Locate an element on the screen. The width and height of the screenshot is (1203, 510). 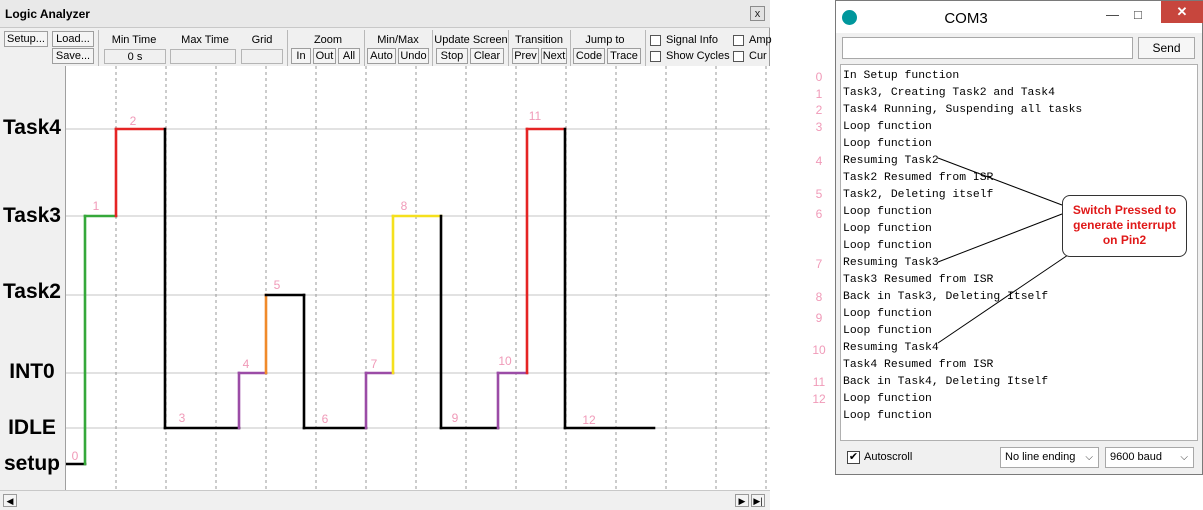
maximize-icon: □ is located at coordinates (1138, 14).